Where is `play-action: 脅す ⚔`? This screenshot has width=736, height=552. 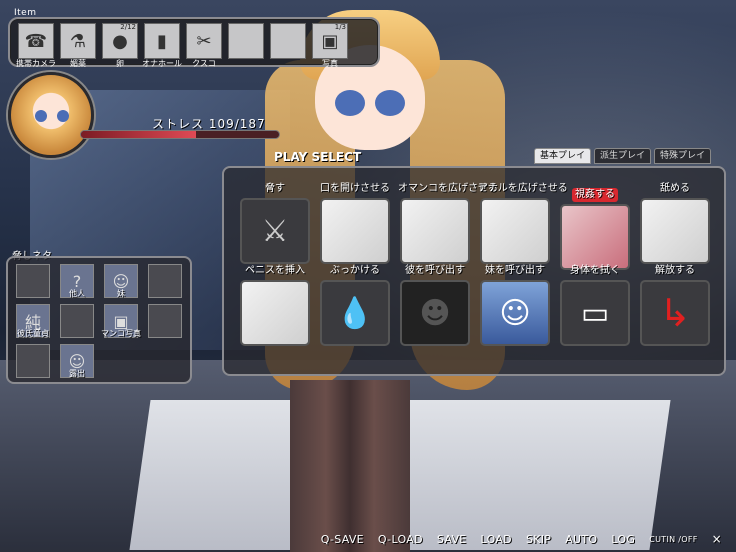
play-action: 脅す ⚔ is located at coordinates (275, 223).